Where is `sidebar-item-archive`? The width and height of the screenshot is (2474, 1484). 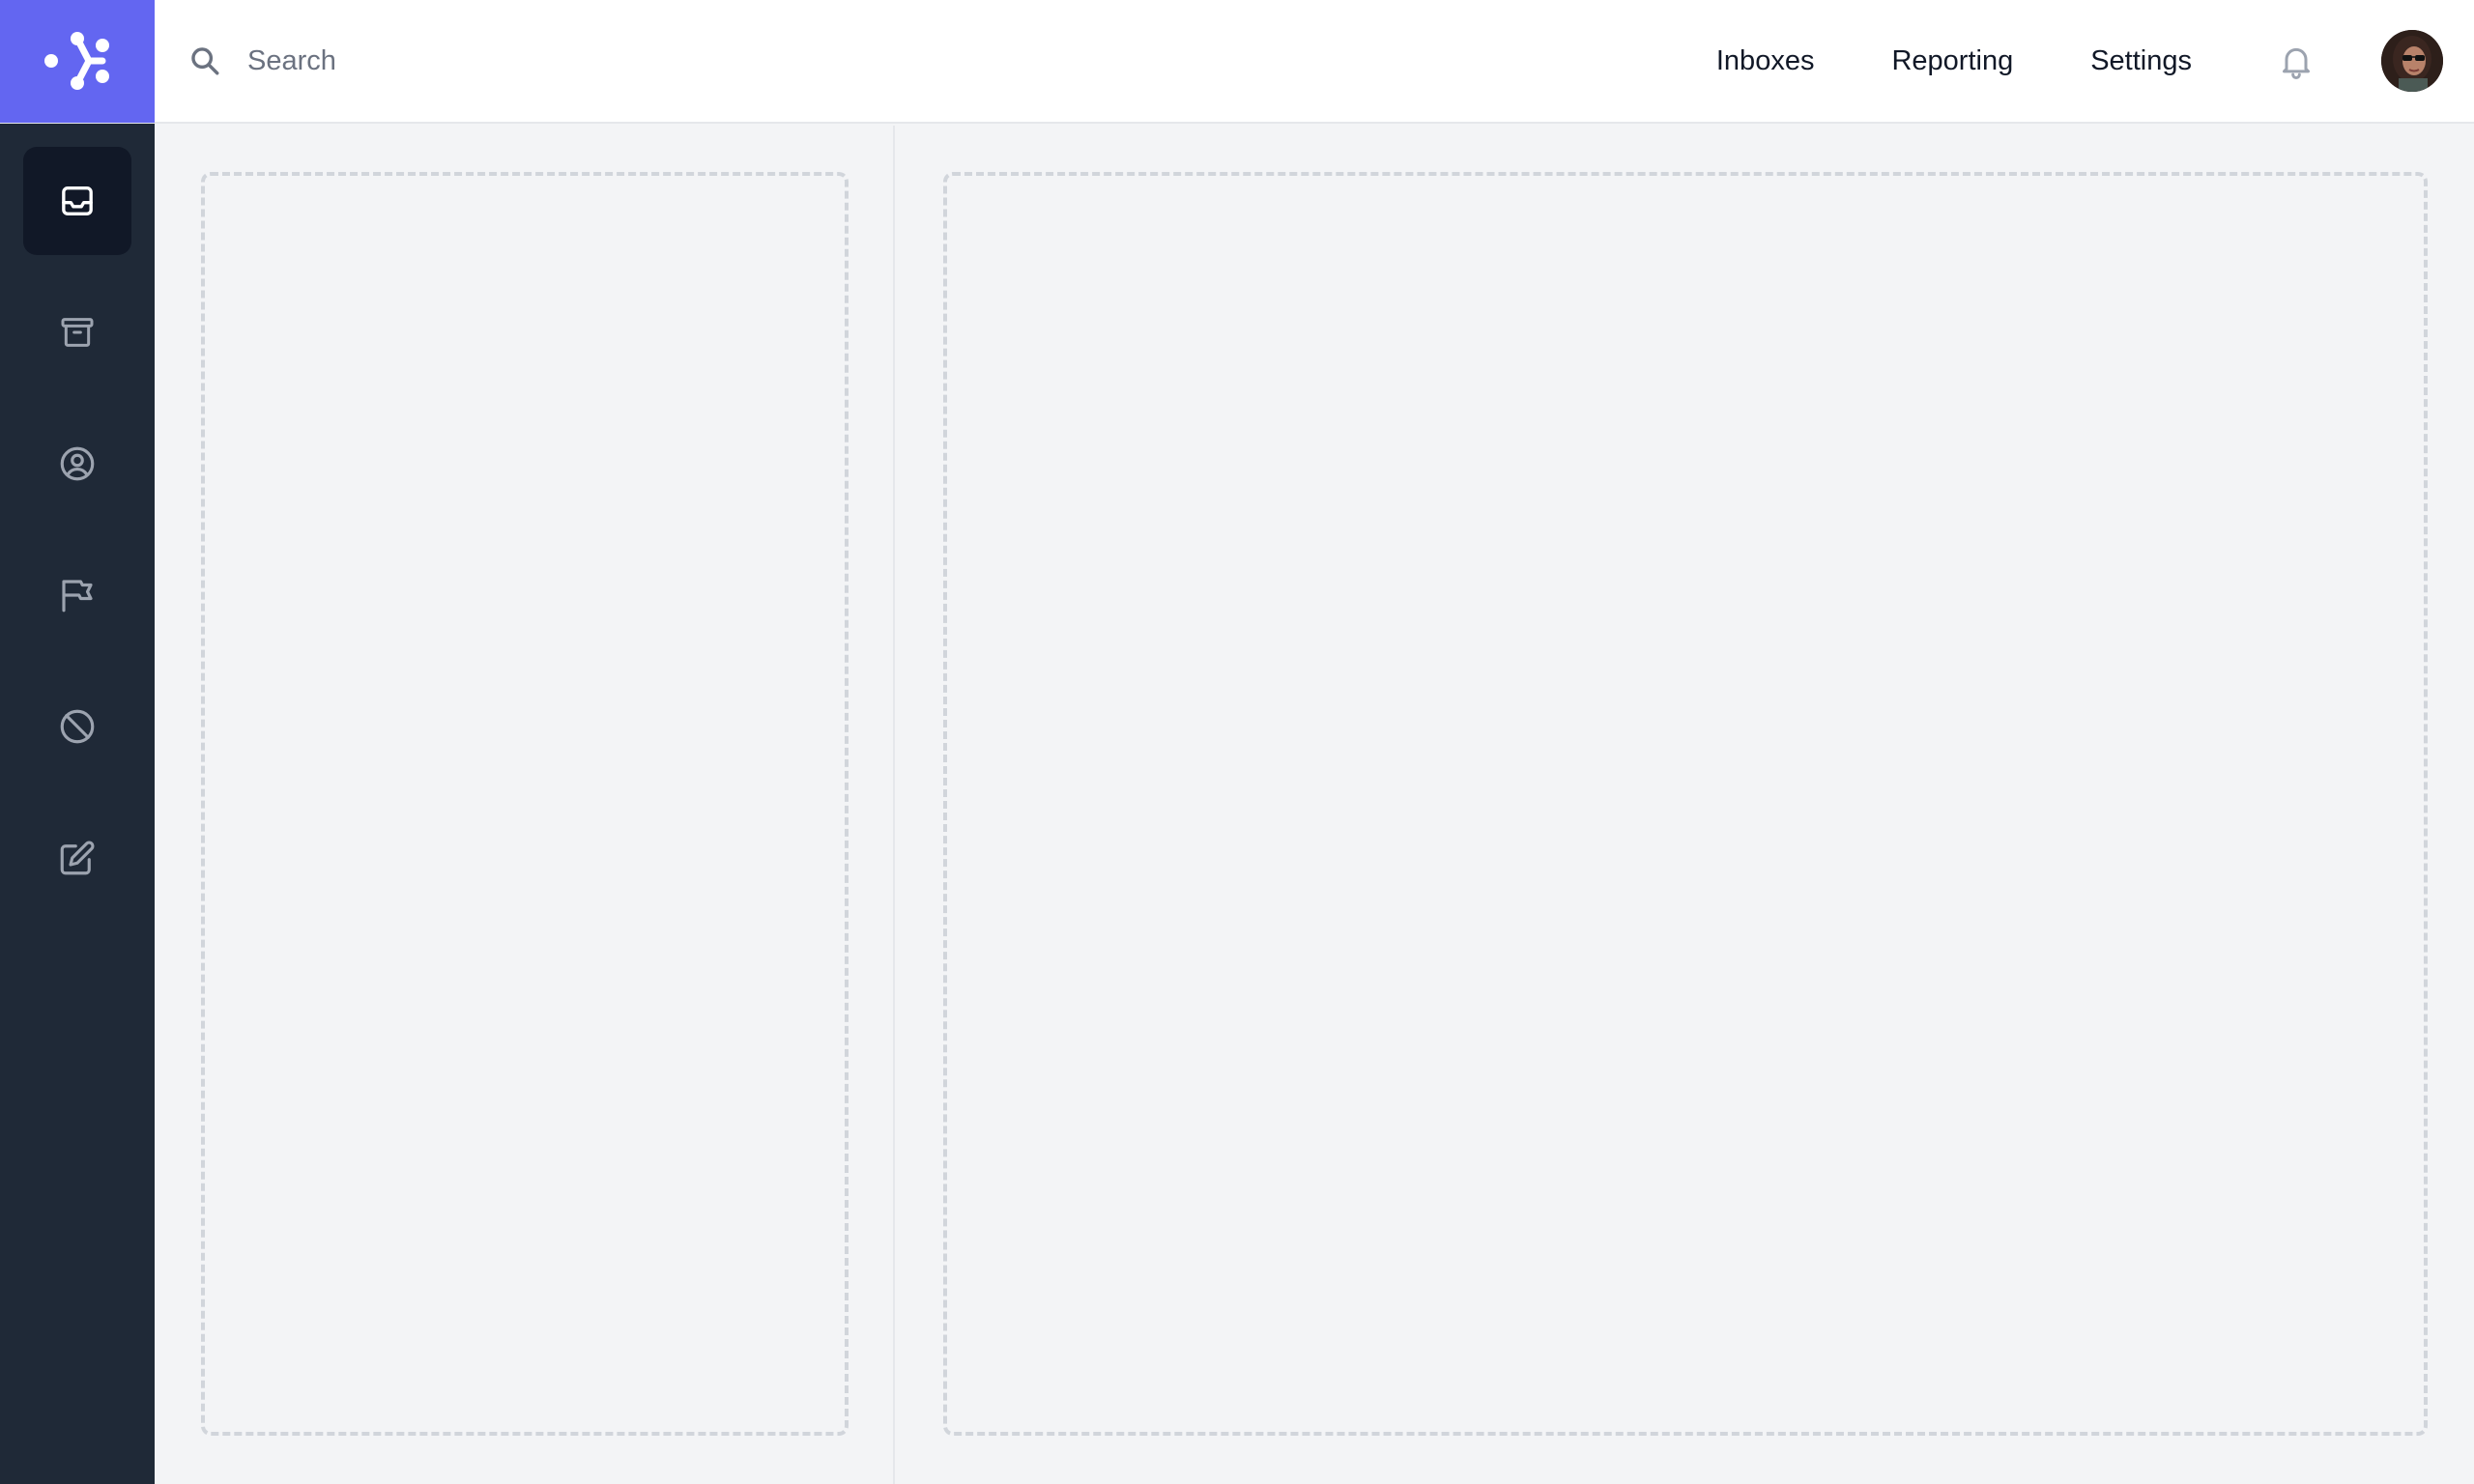 sidebar-item-archive is located at coordinates (77, 332).